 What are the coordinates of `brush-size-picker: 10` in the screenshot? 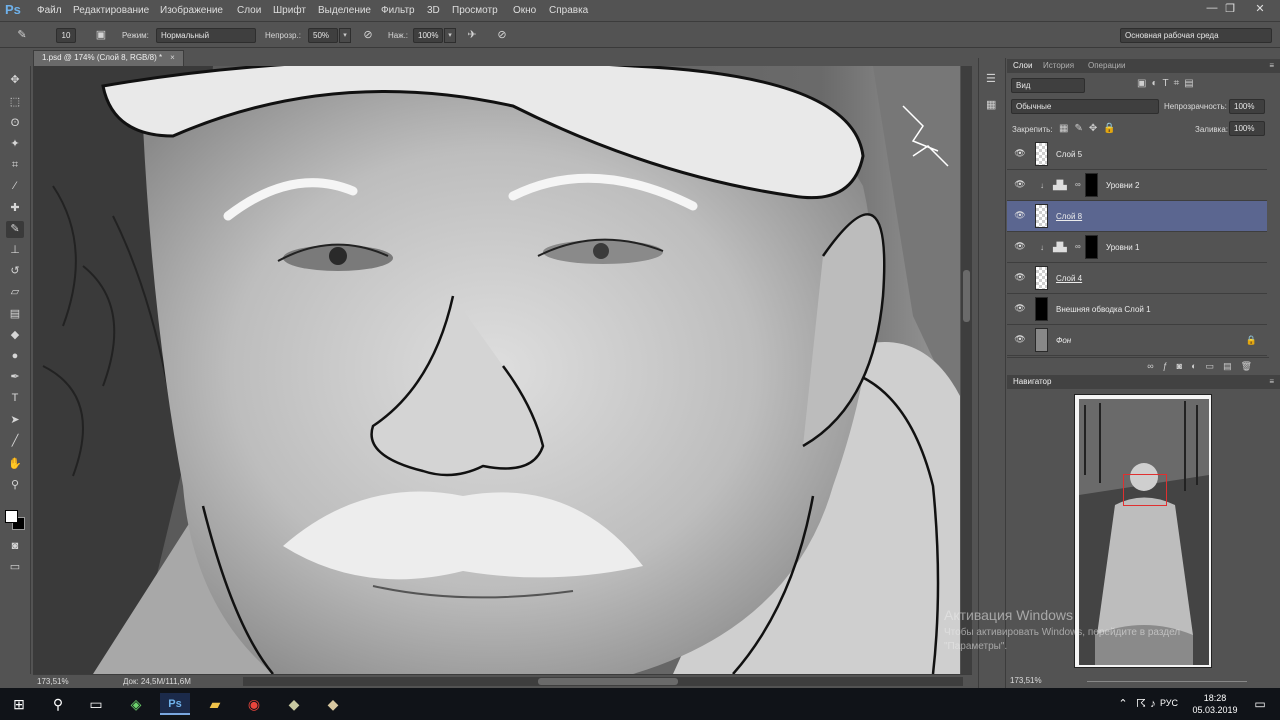 It's located at (66, 35).